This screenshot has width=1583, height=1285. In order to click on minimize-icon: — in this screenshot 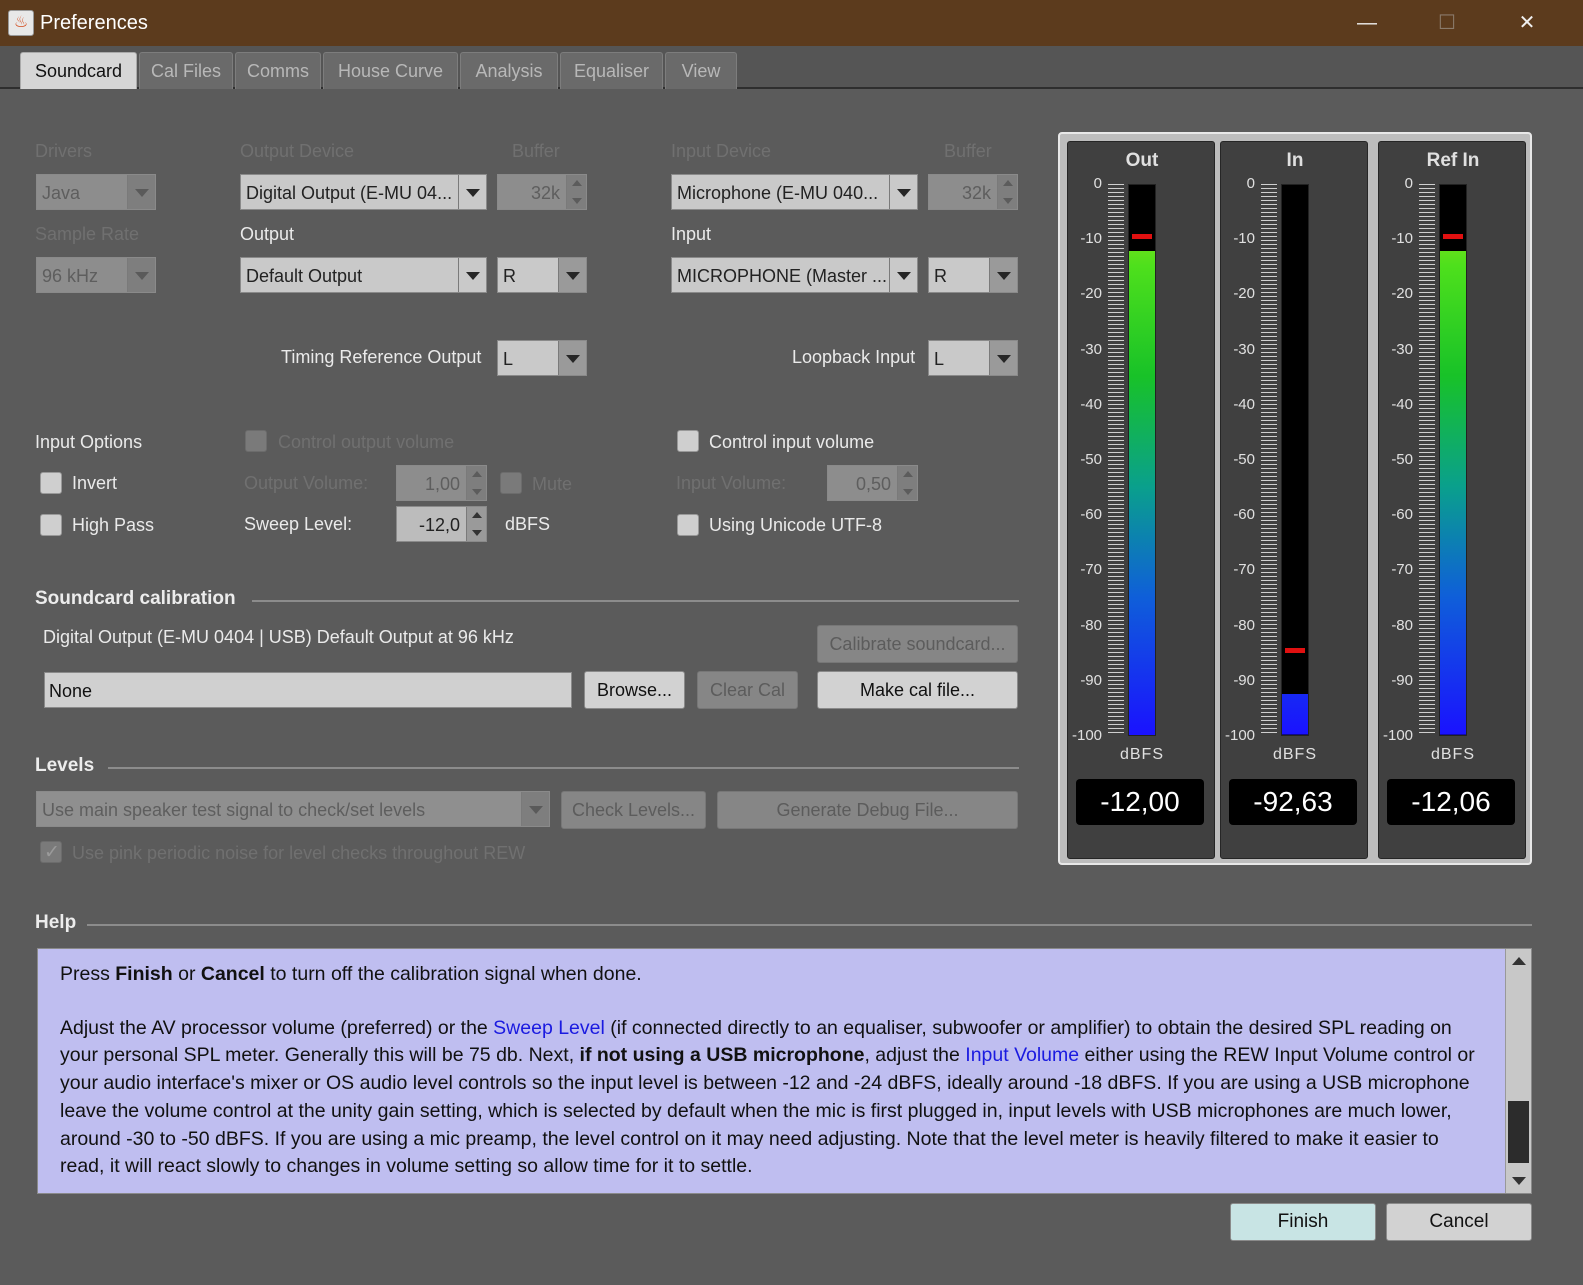, I will do `click(1367, 23)`.